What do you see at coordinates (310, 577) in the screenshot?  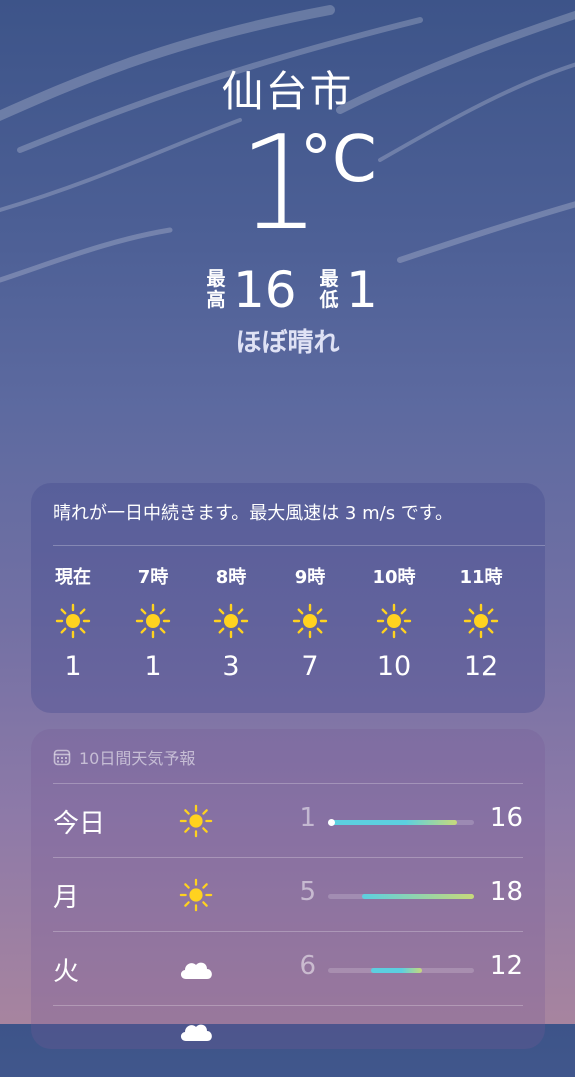 I see `hour-label: 9時` at bounding box center [310, 577].